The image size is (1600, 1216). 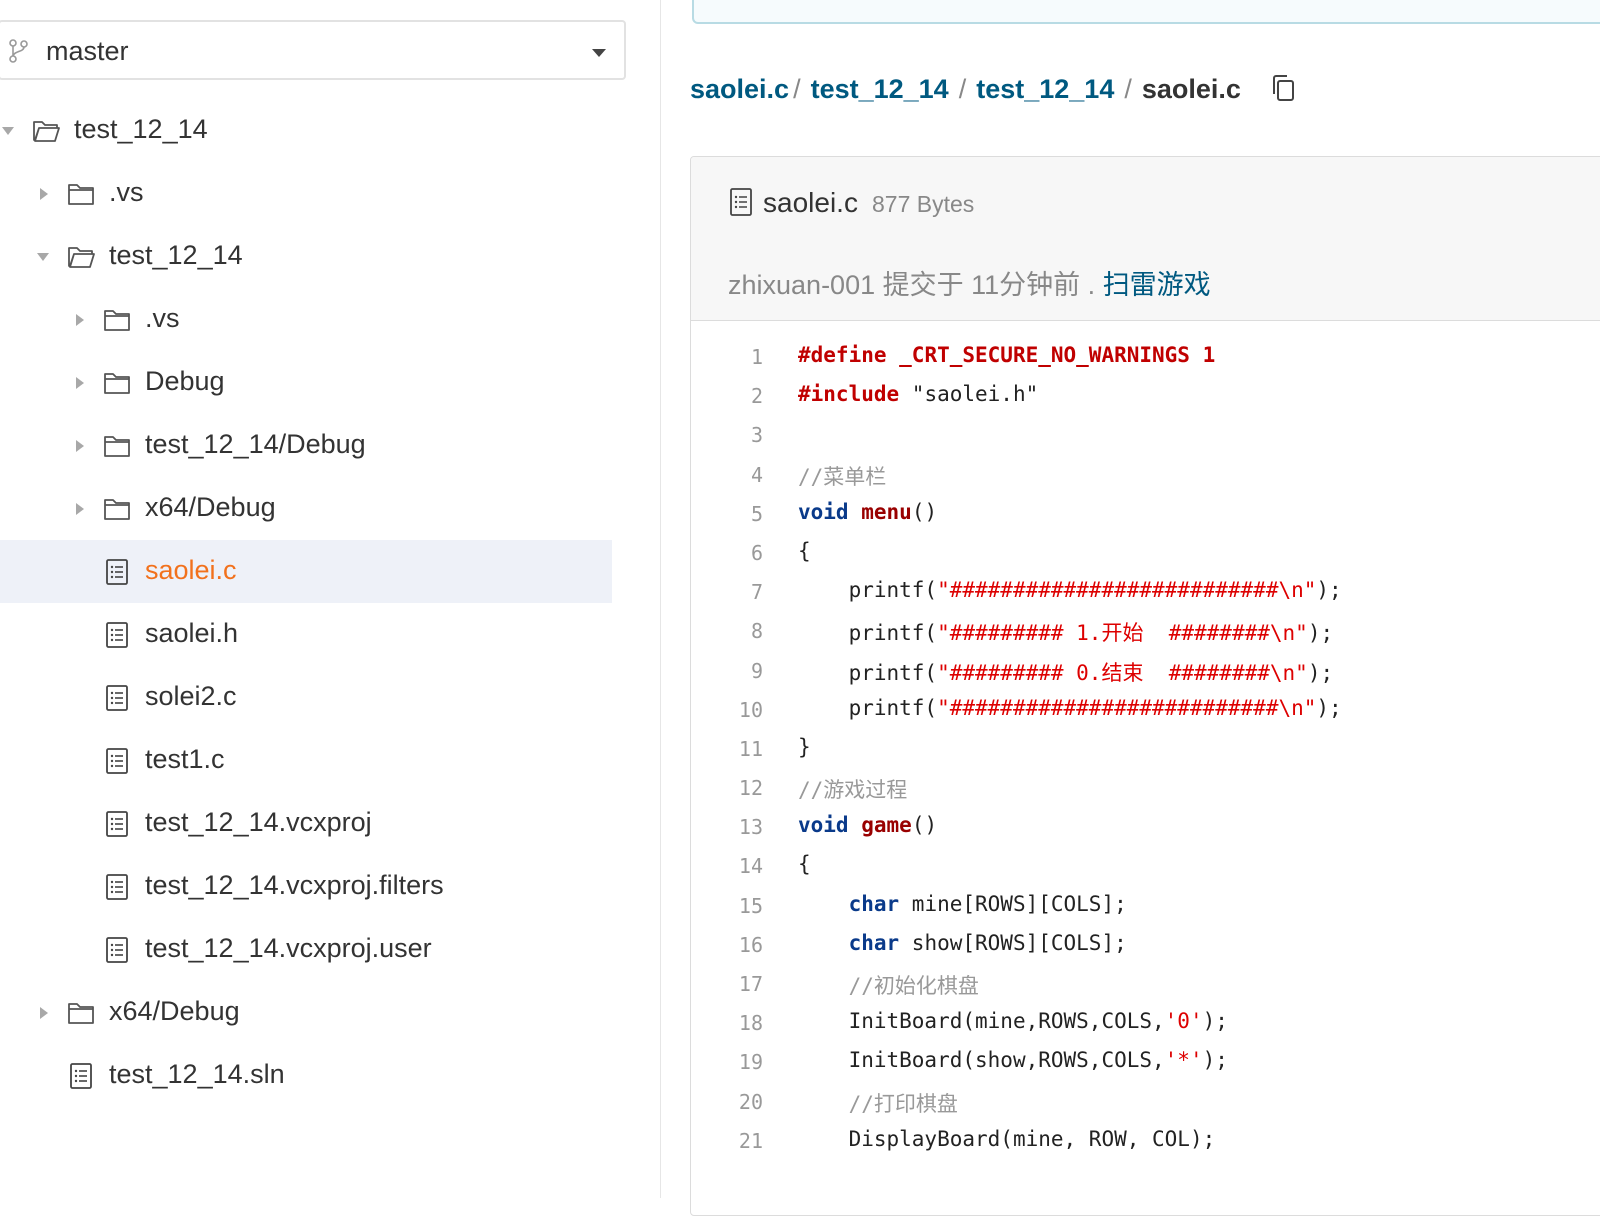 What do you see at coordinates (18, 51) in the screenshot?
I see `branch-icon` at bounding box center [18, 51].